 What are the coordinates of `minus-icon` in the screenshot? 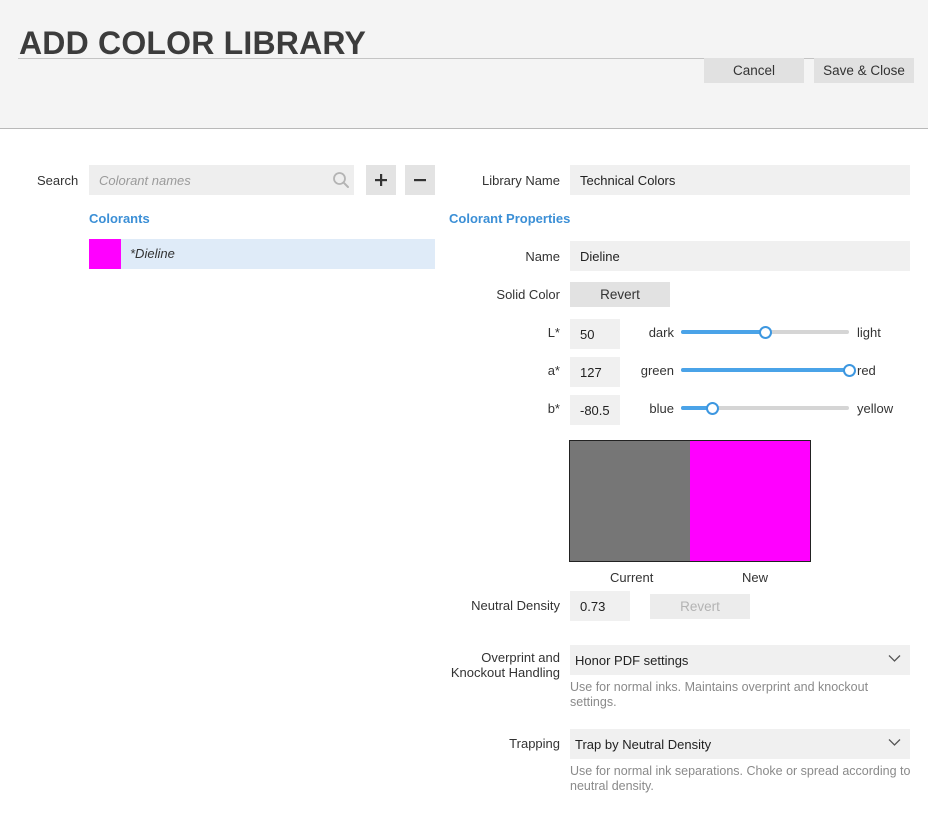 It's located at (420, 180).